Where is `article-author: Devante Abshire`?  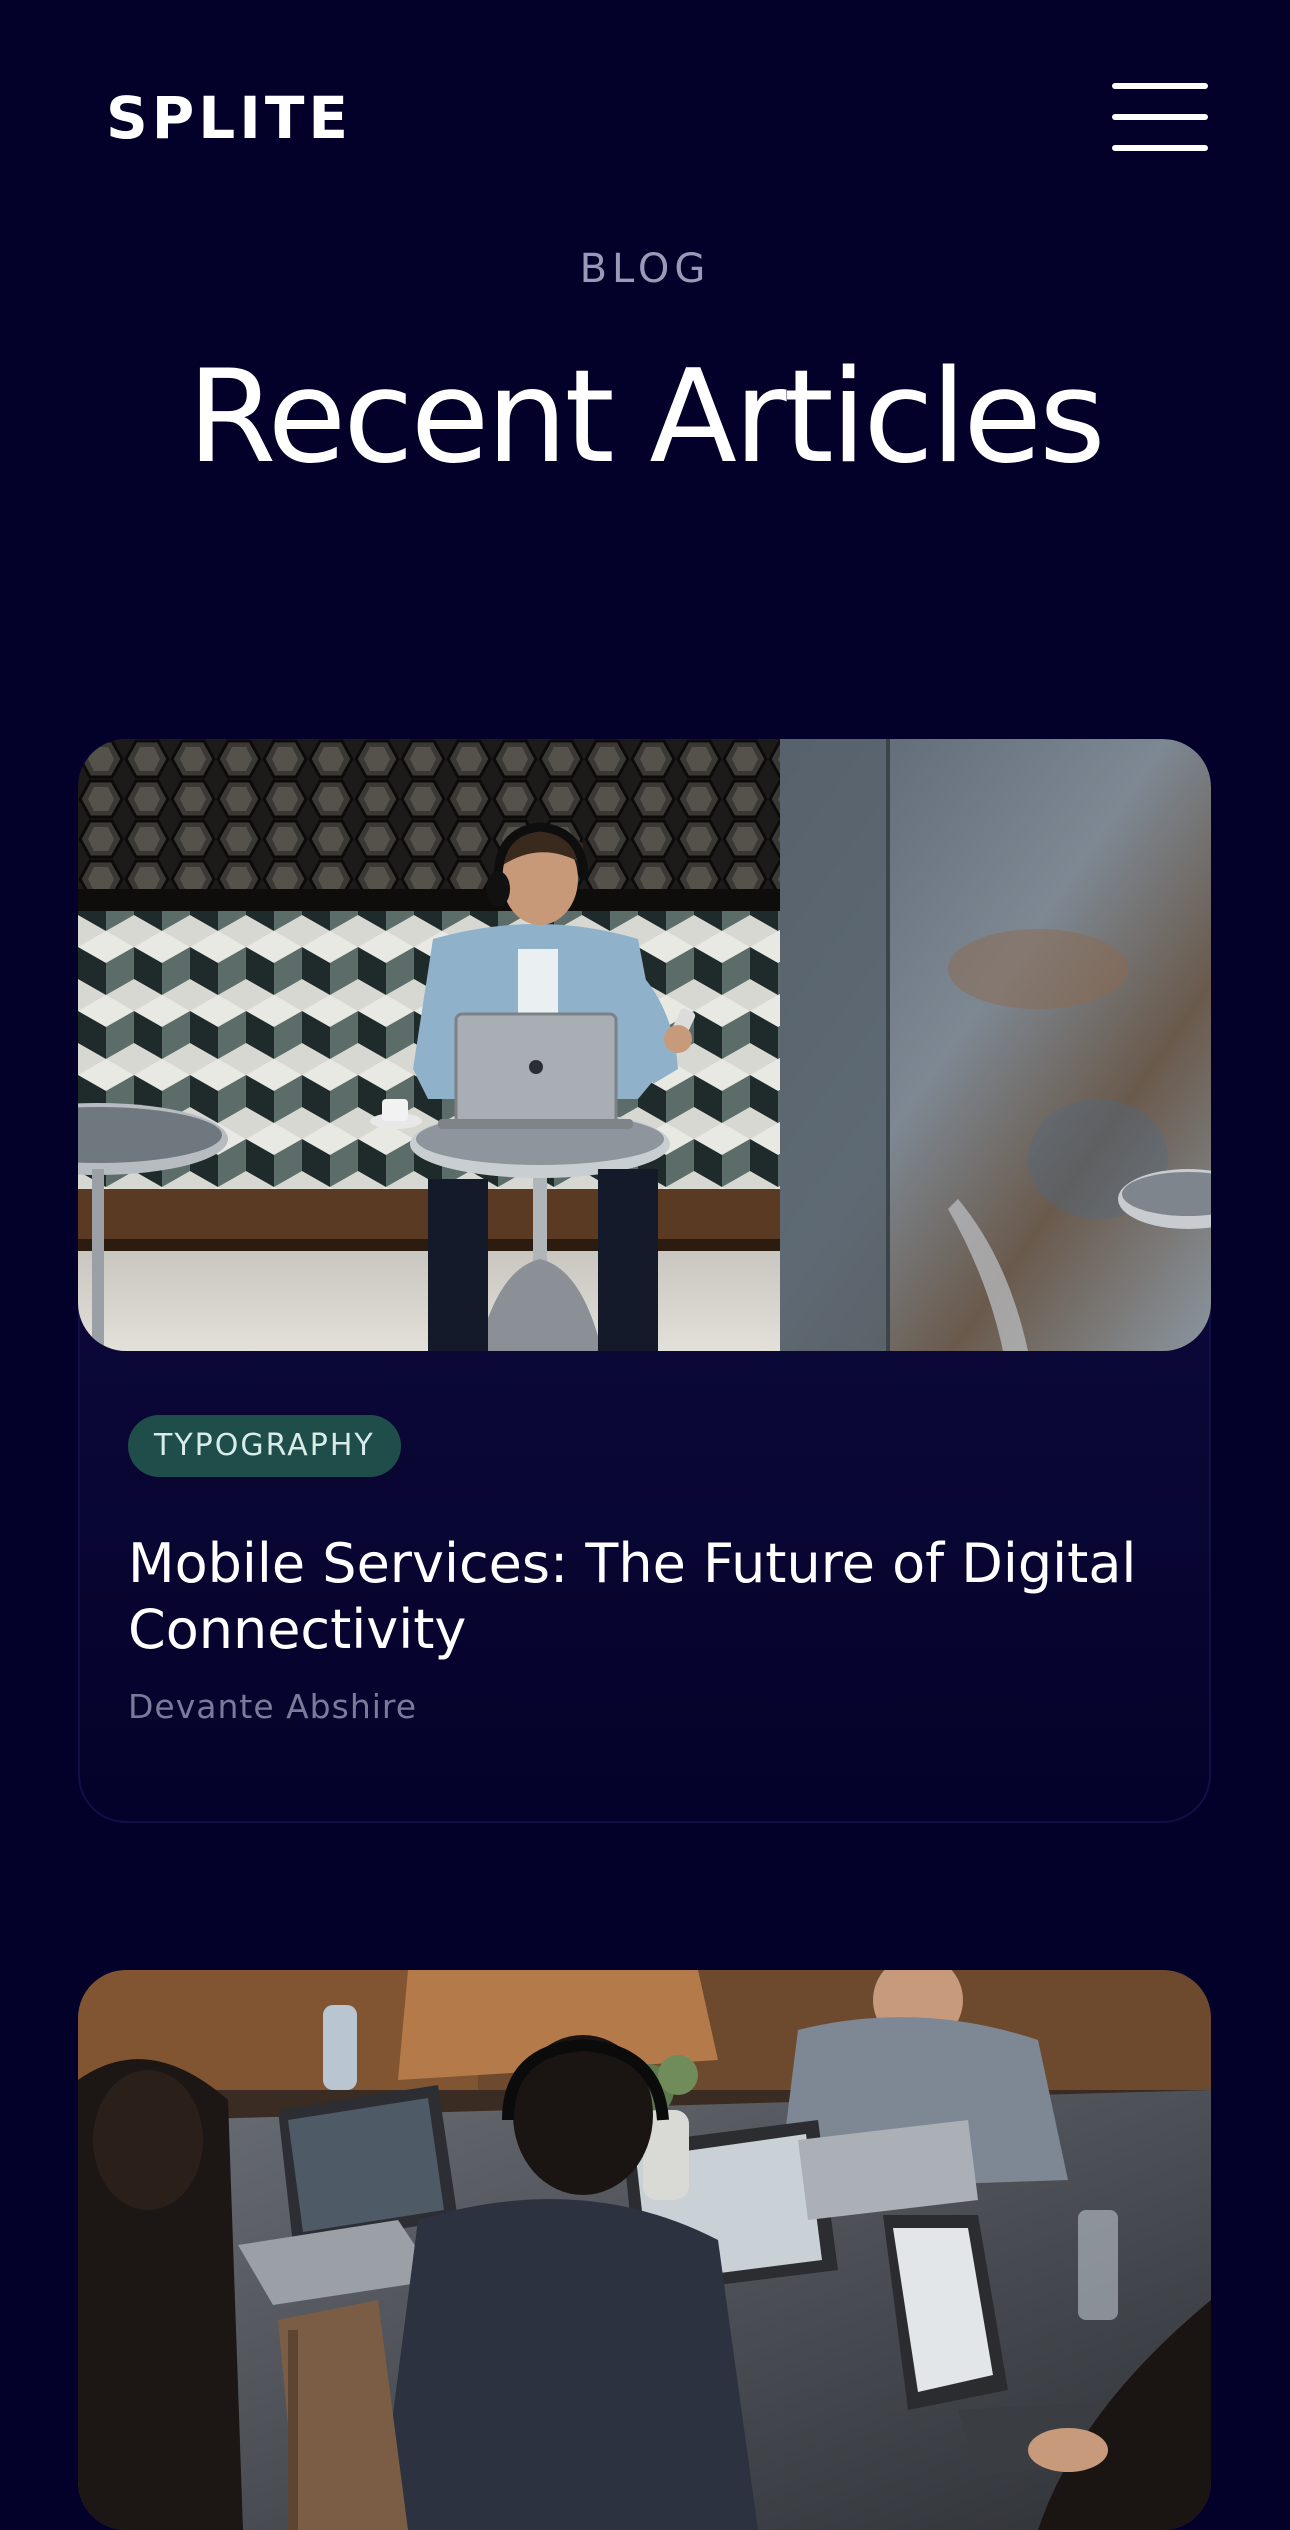
article-author: Devante Abshire is located at coordinates (273, 1706).